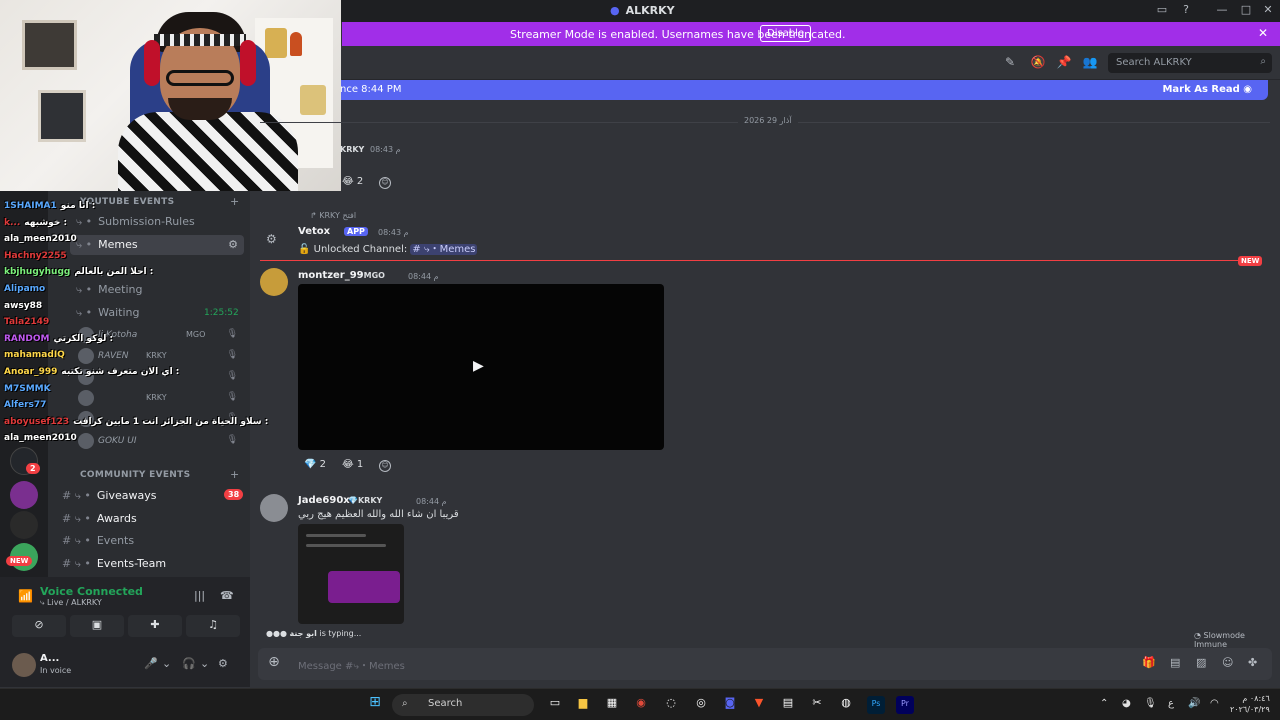  I want to click on image-attachment, so click(351, 574).